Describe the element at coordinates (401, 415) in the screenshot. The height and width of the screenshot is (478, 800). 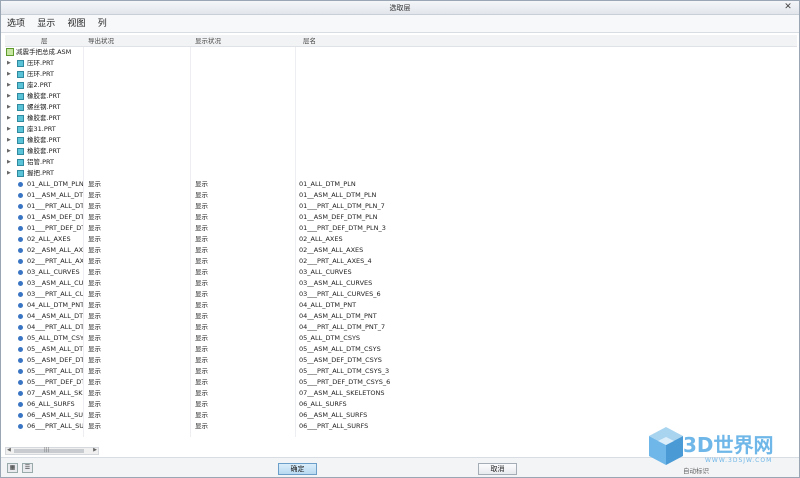
I see `layer-row: 06__ASM_ALL_SU 显示 显示 06__ASM_ALL_SURFS` at that location.